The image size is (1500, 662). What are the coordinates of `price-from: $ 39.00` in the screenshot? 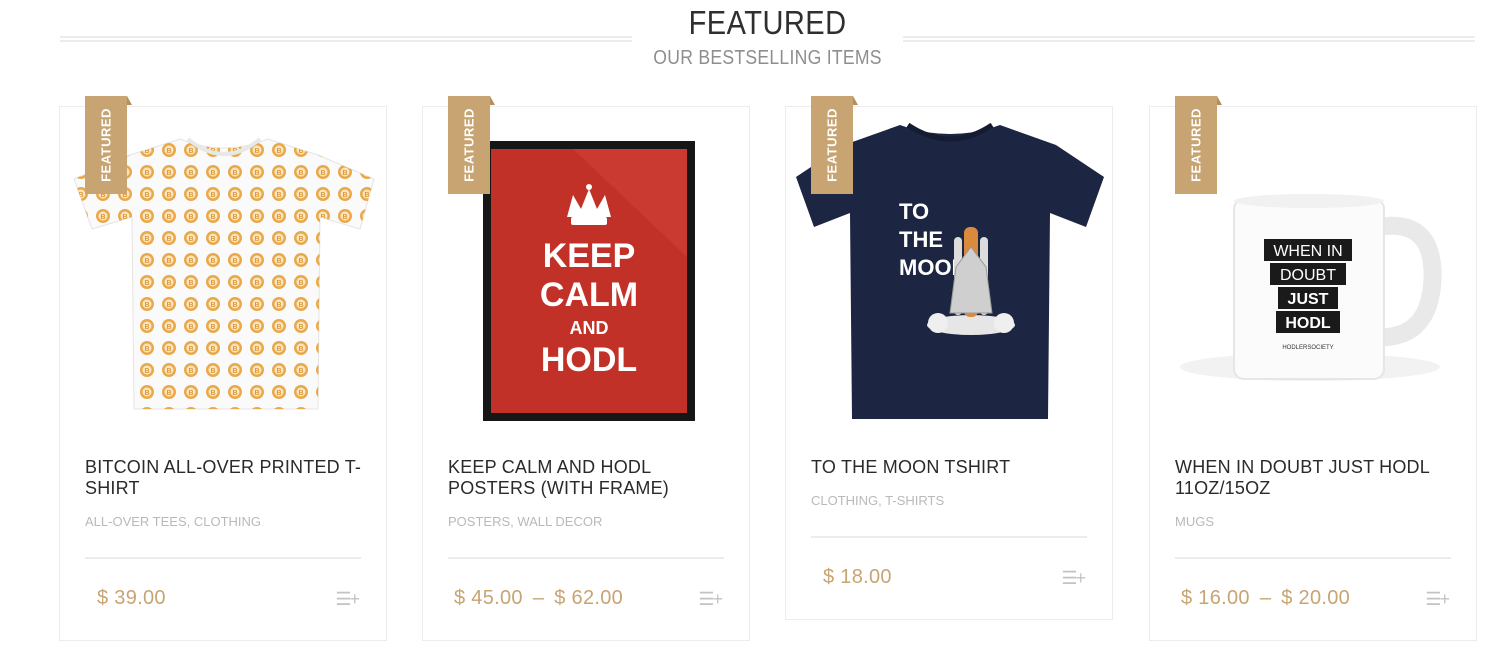 It's located at (131, 598).